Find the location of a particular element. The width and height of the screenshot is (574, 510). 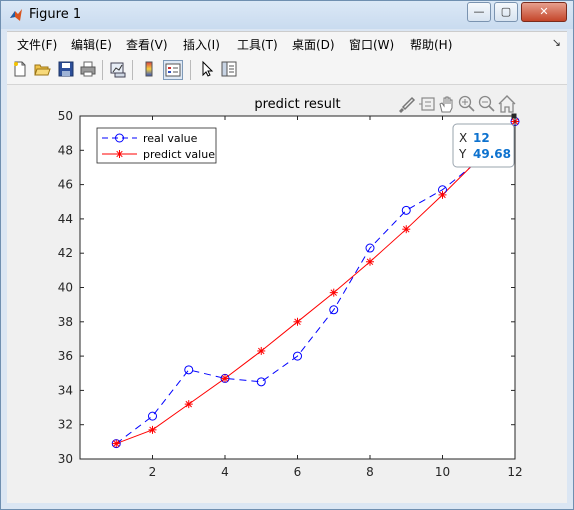

window-title: Figure 1 is located at coordinates (55, 14).